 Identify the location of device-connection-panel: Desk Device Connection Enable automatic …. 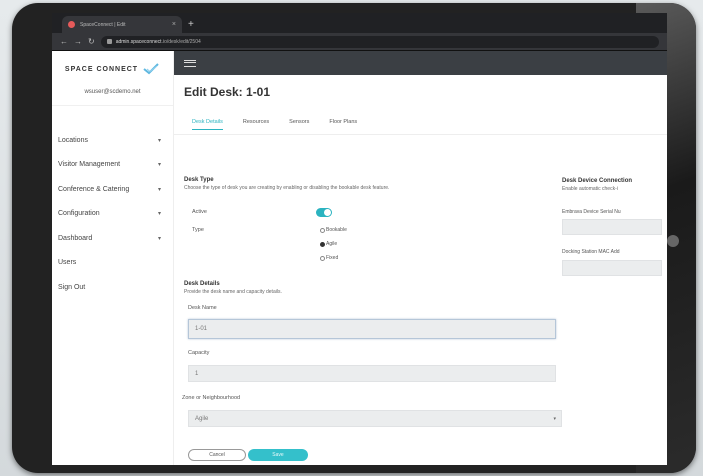
(612, 185).